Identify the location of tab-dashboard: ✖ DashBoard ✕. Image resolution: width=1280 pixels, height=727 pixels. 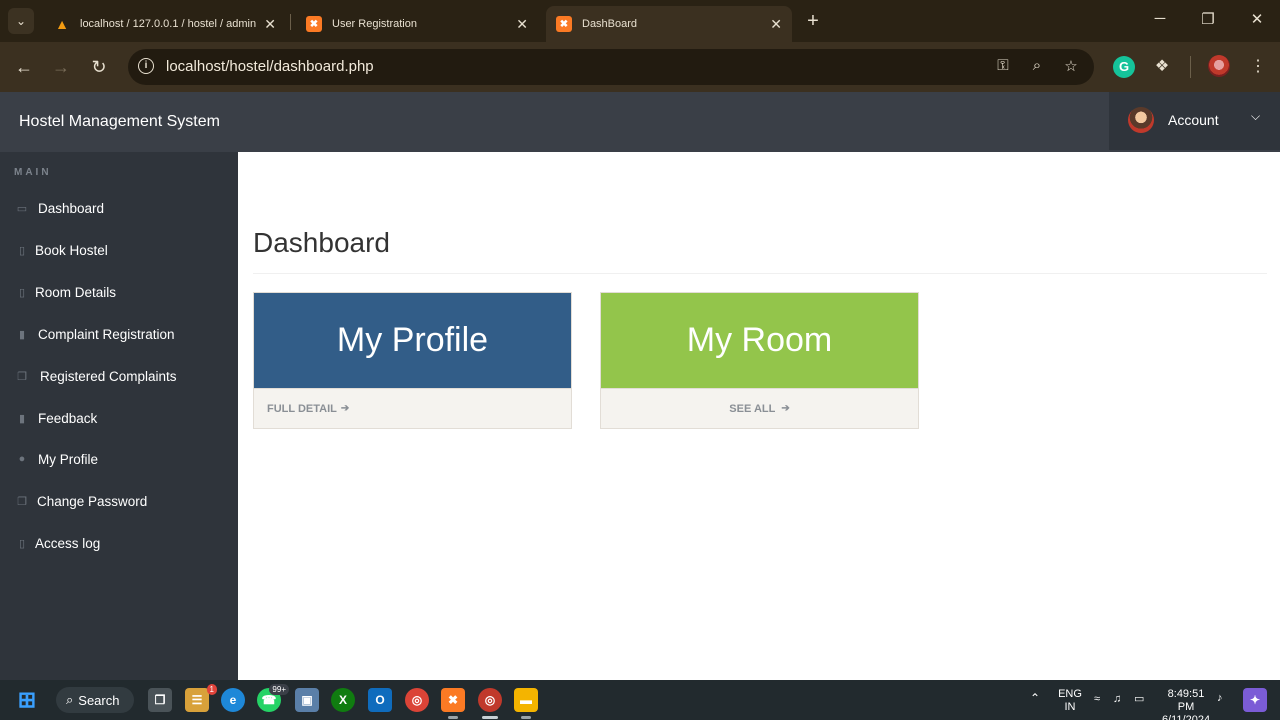
(669, 24).